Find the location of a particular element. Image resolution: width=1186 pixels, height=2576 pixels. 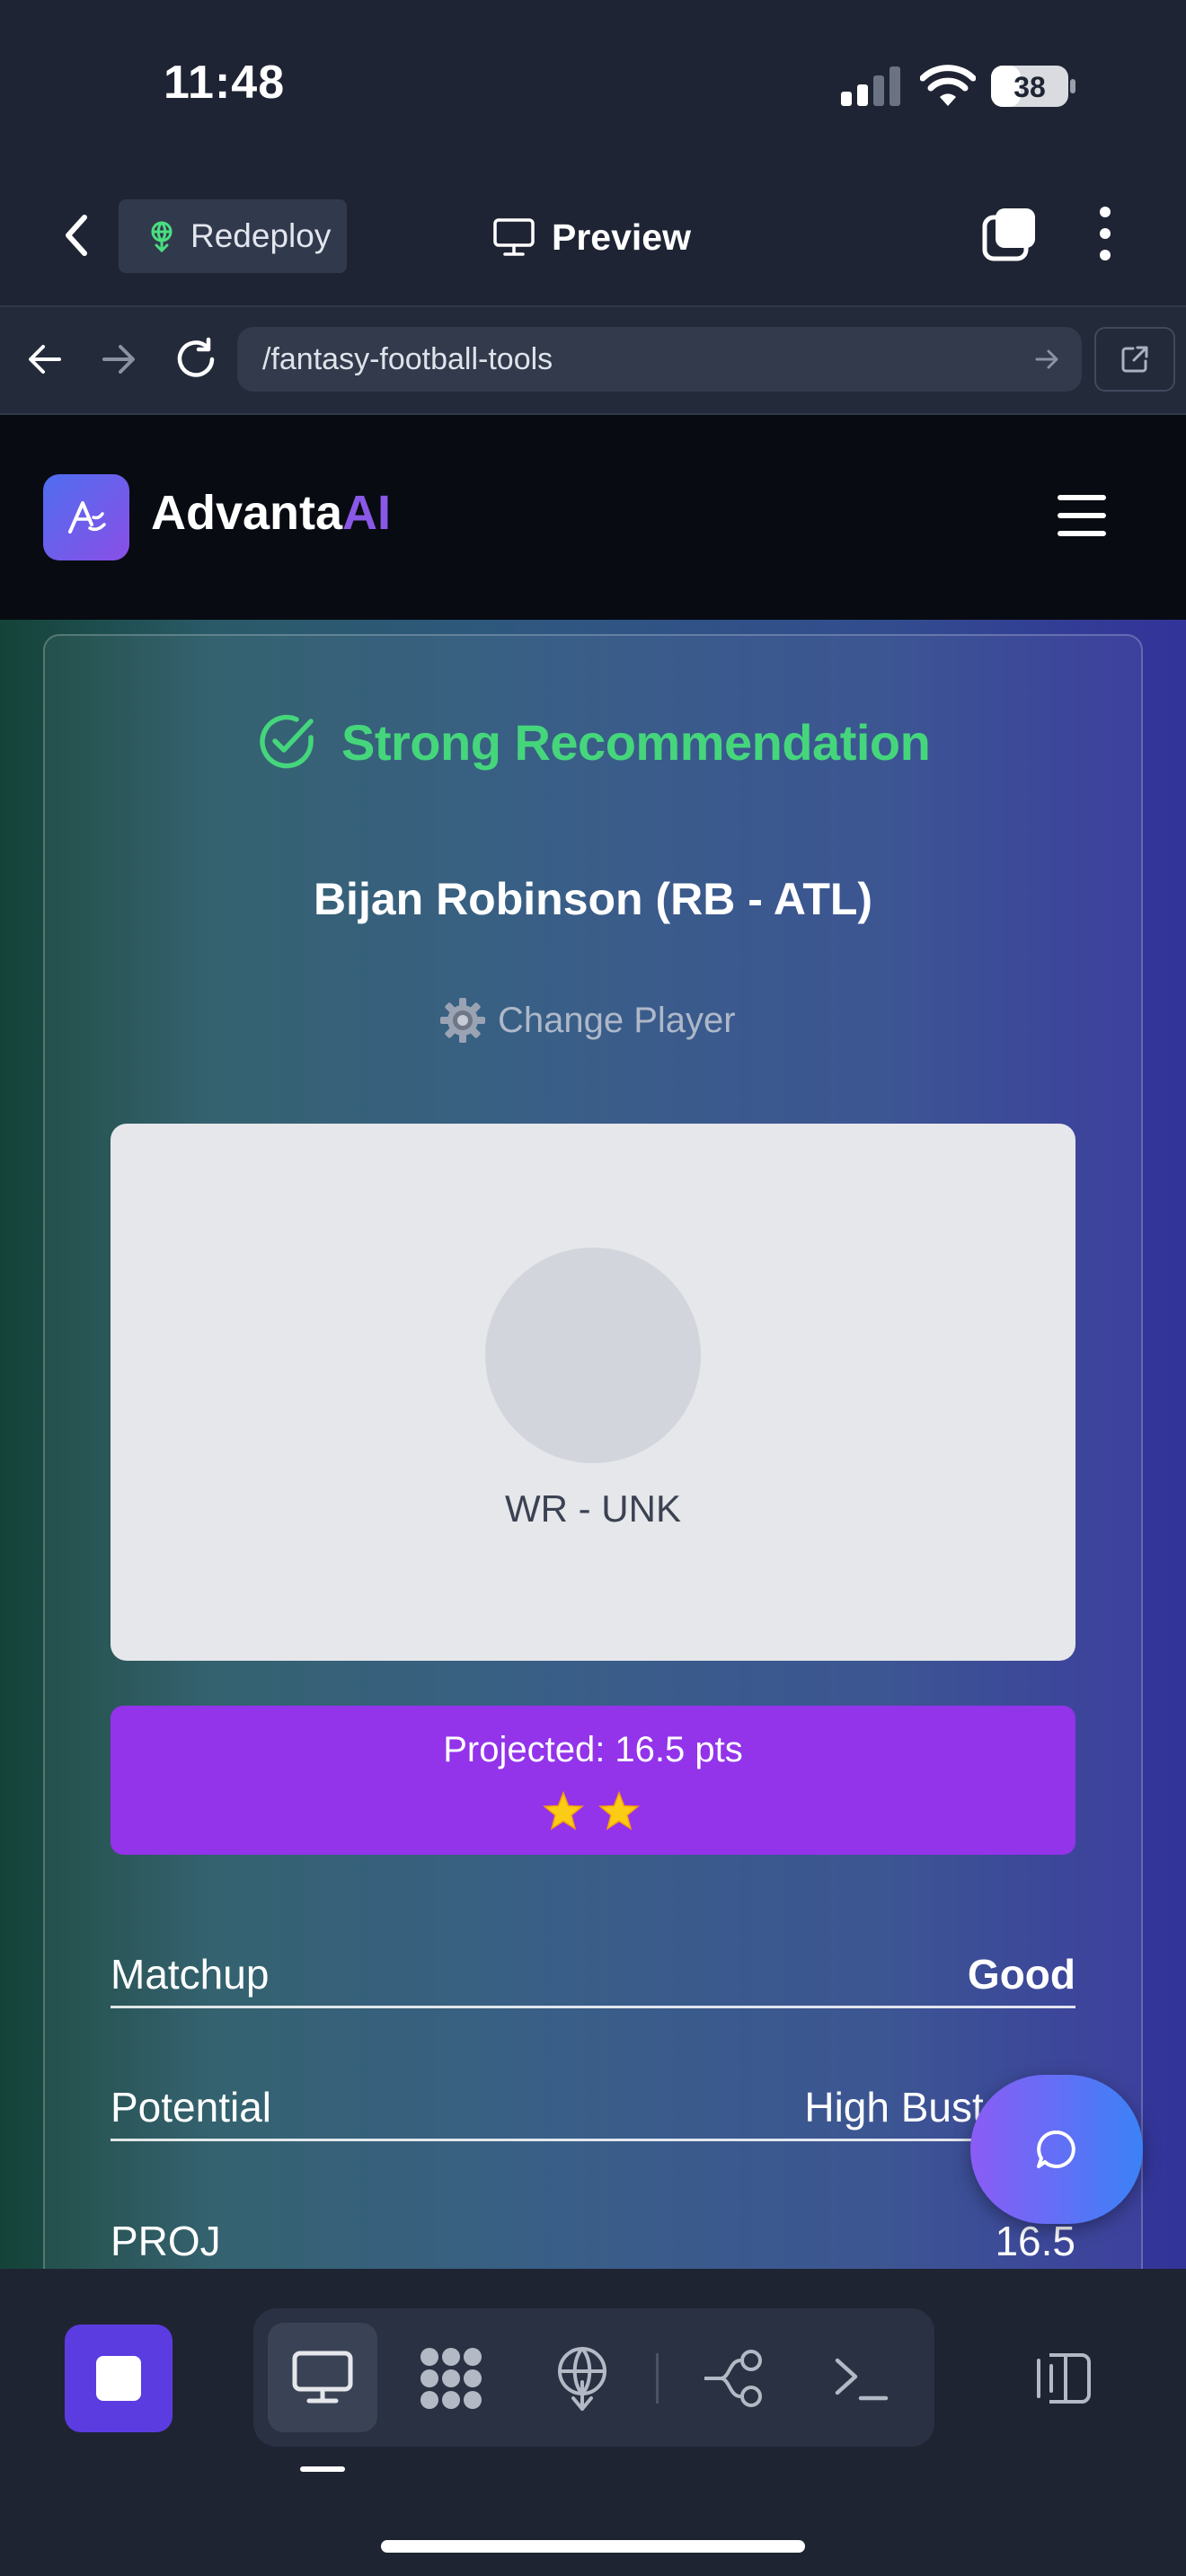

monitor-icon is located at coordinates (514, 237).